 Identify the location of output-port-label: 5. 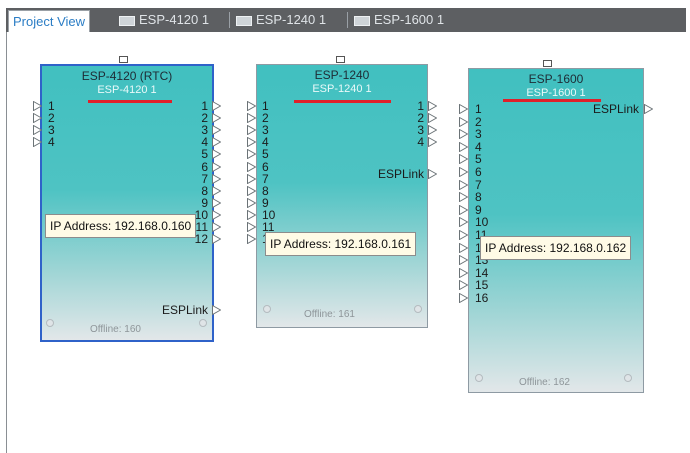
(204, 154).